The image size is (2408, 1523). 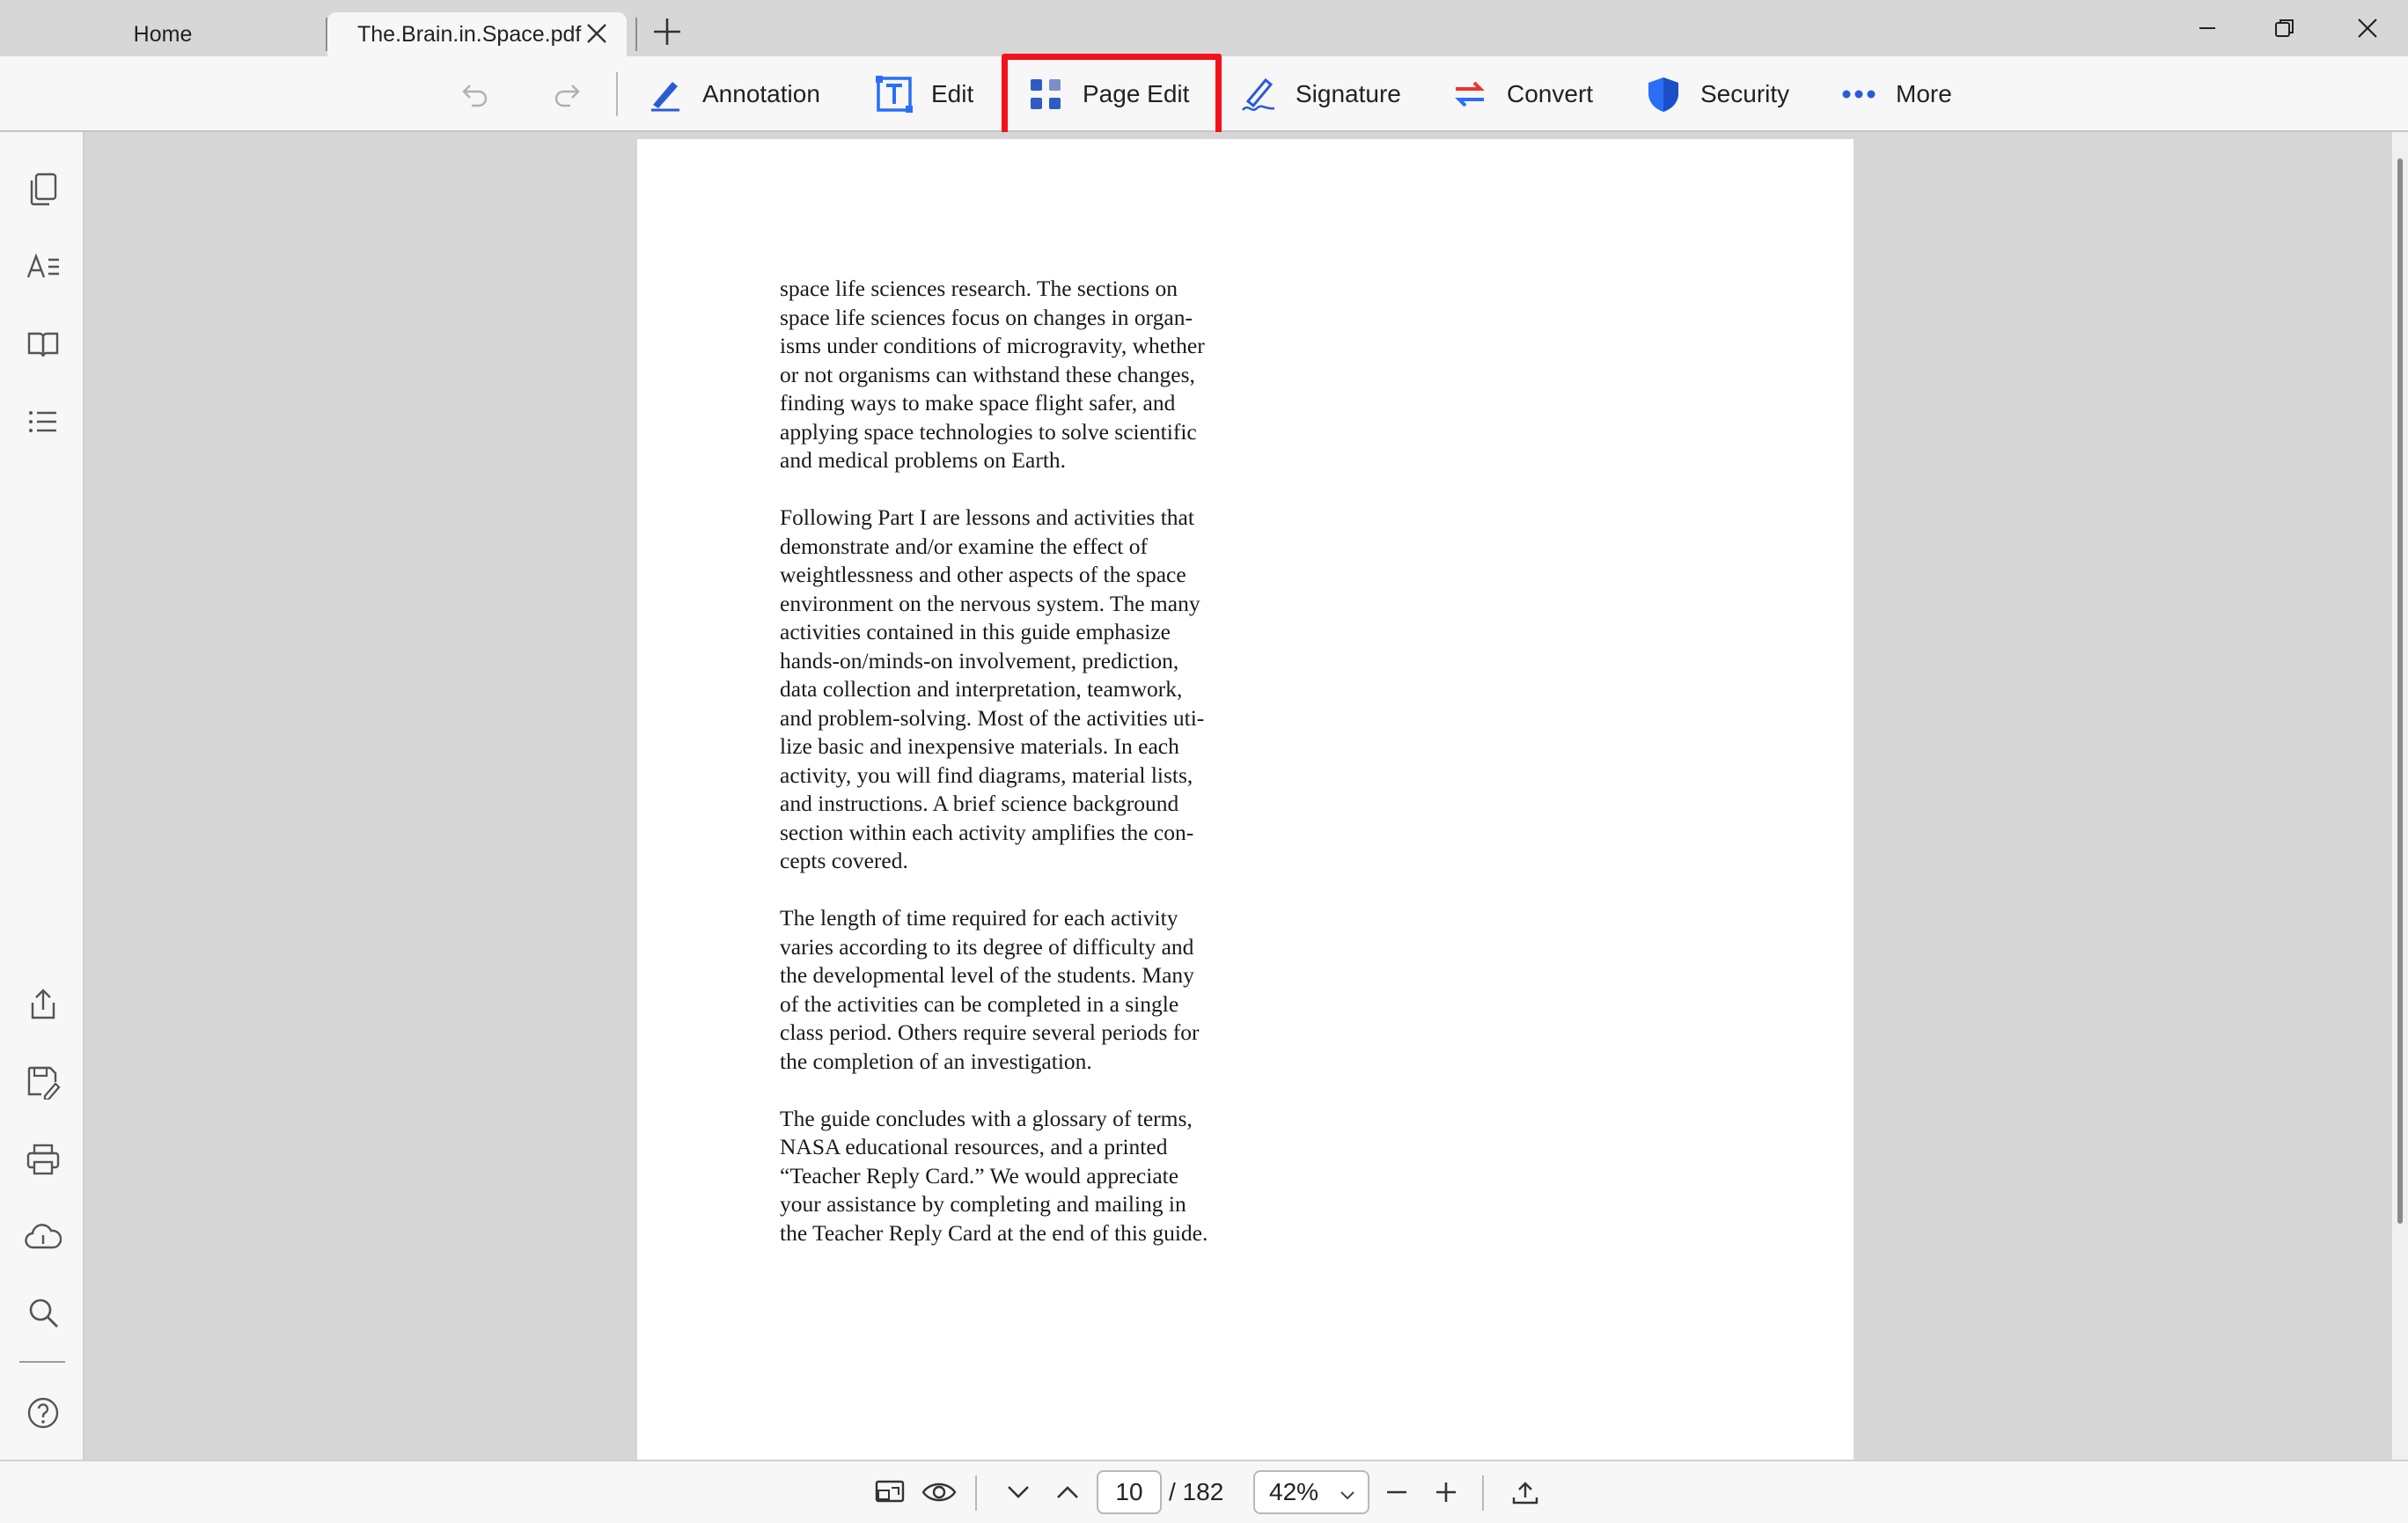 What do you see at coordinates (1348, 93) in the screenshot?
I see `signature-label: Signature` at bounding box center [1348, 93].